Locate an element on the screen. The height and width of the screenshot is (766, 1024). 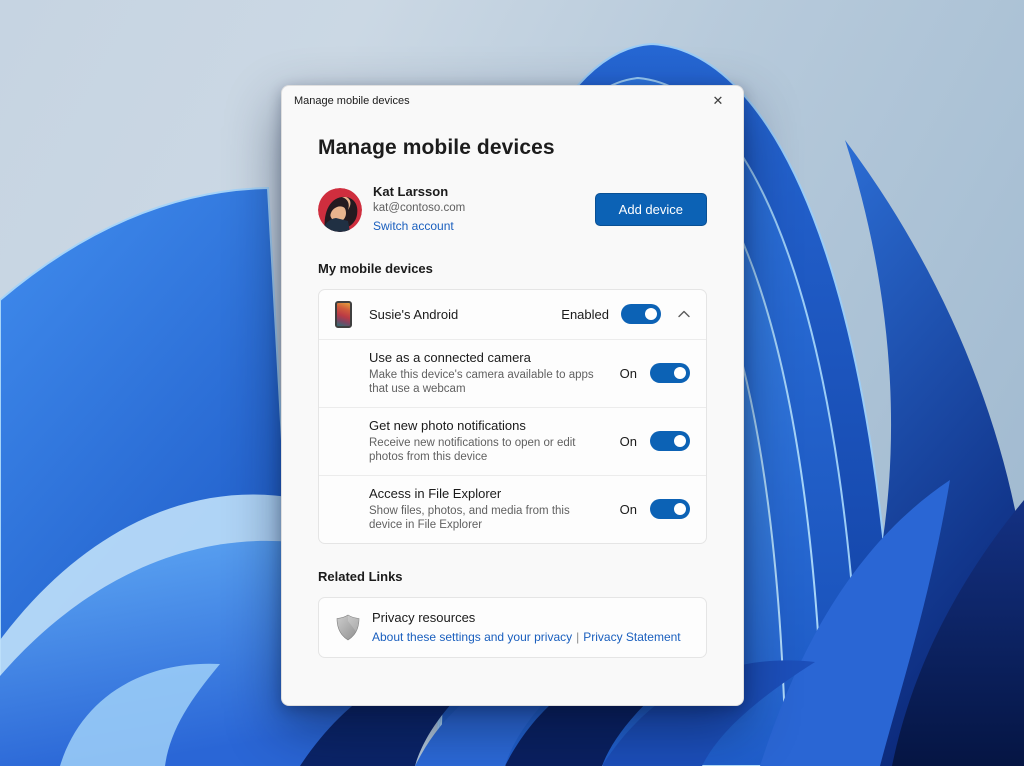
setting-title: Use as a connected camera is located at coordinates (450, 357).